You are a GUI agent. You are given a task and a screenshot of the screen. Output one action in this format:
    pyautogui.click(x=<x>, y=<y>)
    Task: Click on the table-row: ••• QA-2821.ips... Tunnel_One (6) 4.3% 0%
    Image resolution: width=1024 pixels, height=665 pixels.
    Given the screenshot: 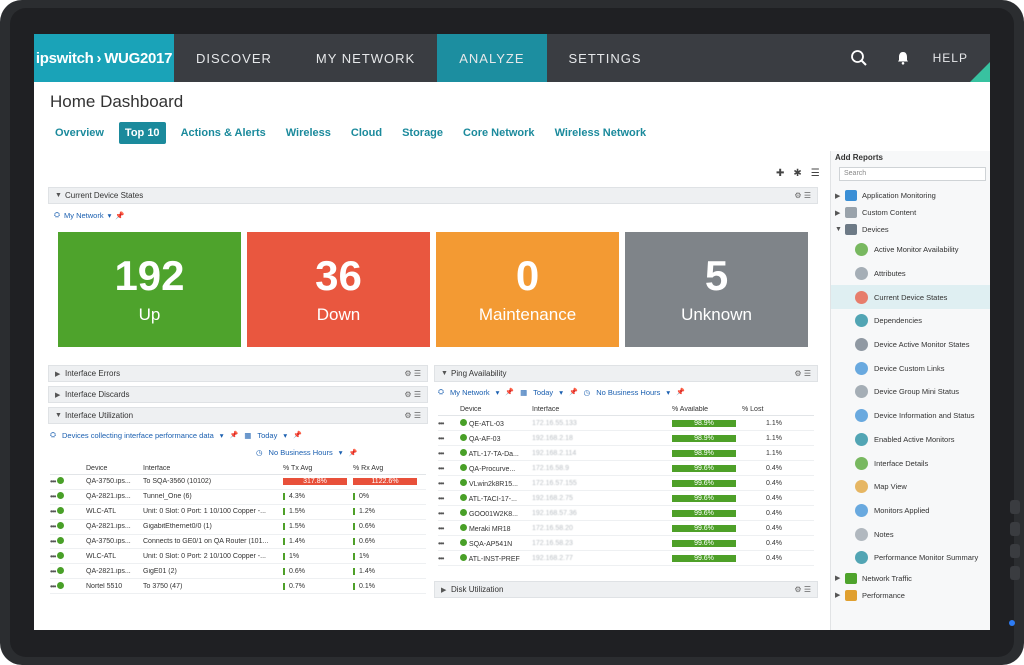 What is the action you would take?
    pyautogui.click(x=238, y=497)
    